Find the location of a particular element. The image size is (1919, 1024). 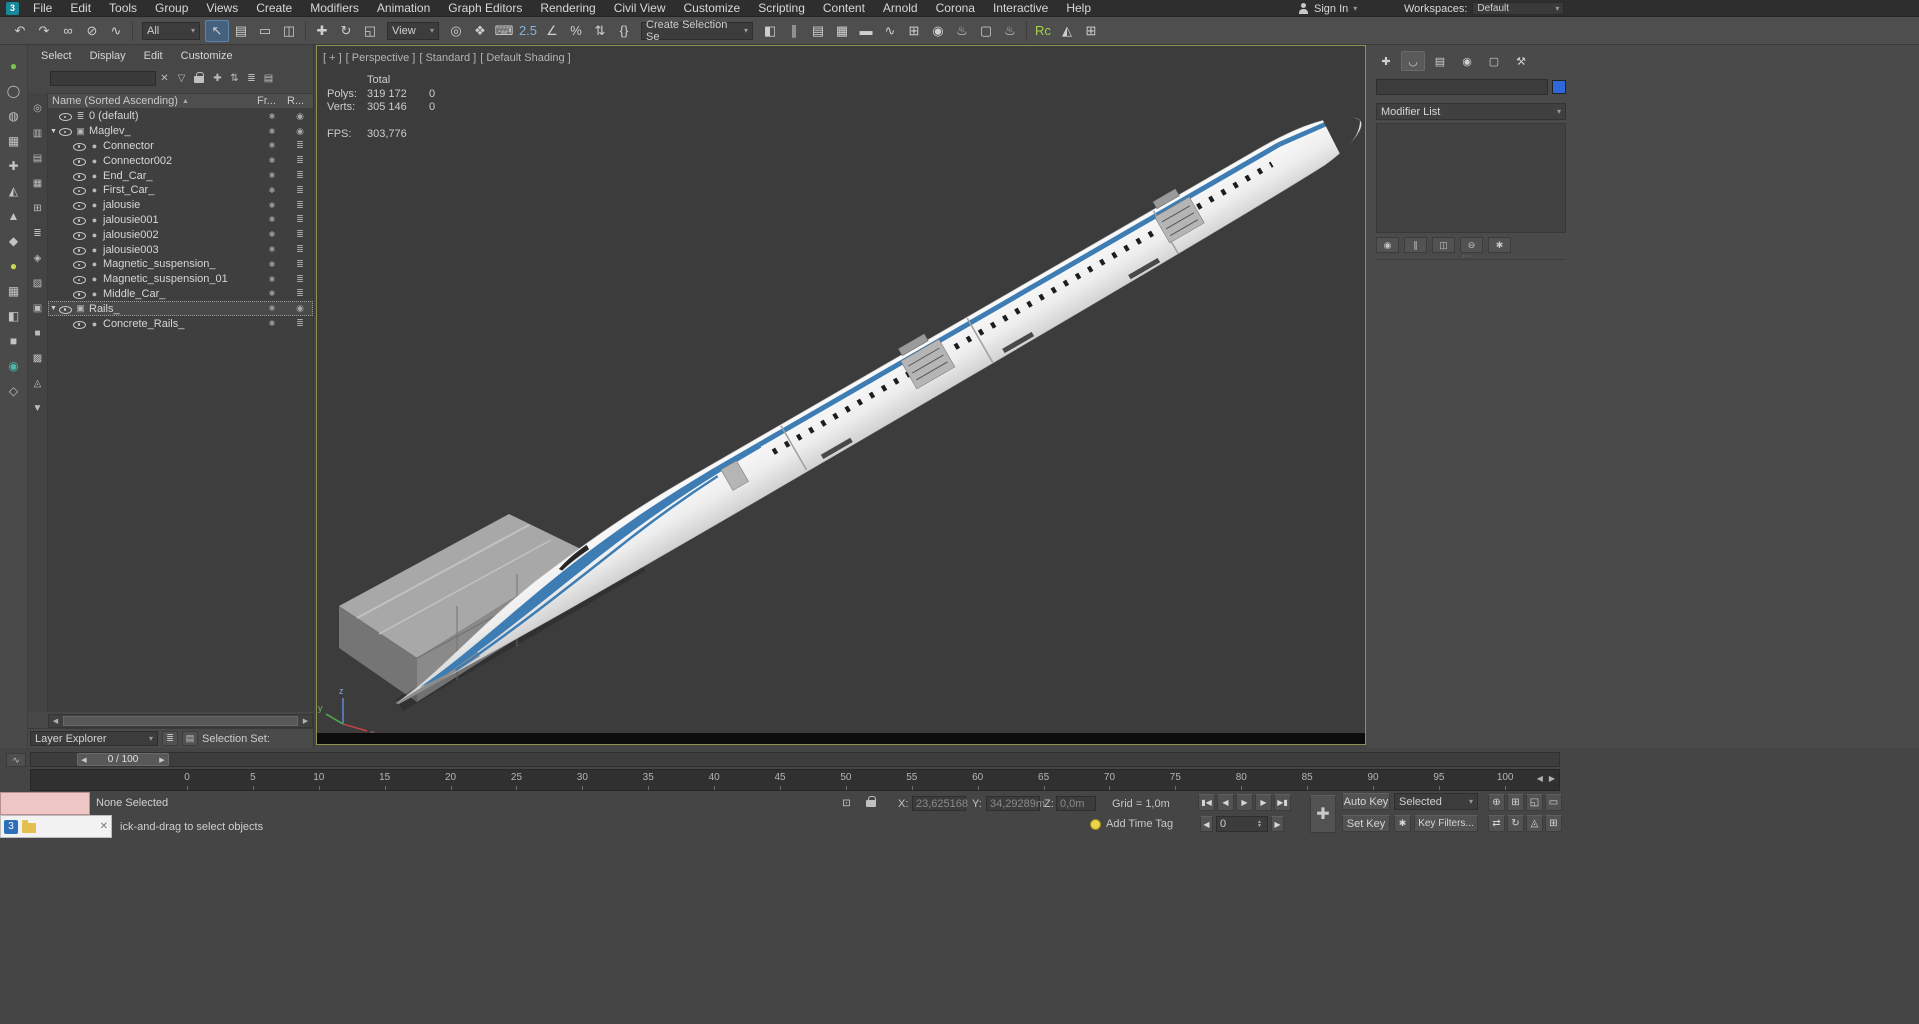

tree-row: ● jalousie002 ✱ ≣ is located at coordinates (180, 234).